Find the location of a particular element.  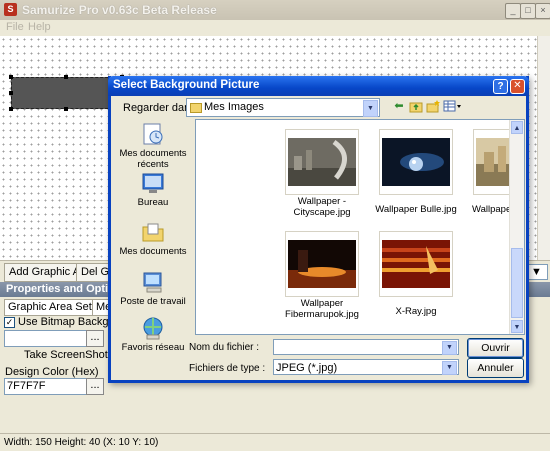

filetype-value: JPEG (*.jpg) is located at coordinates (307, 368).